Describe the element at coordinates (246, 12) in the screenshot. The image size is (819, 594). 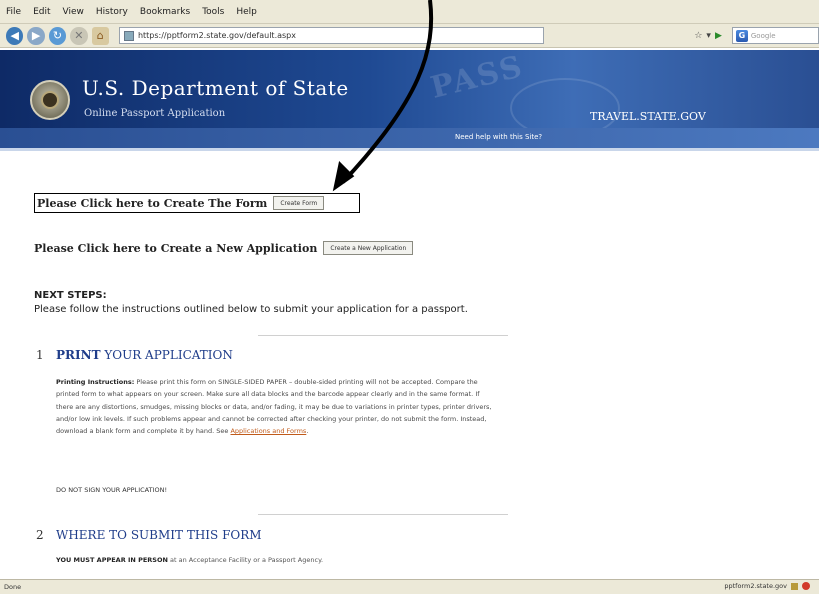
I see `menu-help: Help` at that location.